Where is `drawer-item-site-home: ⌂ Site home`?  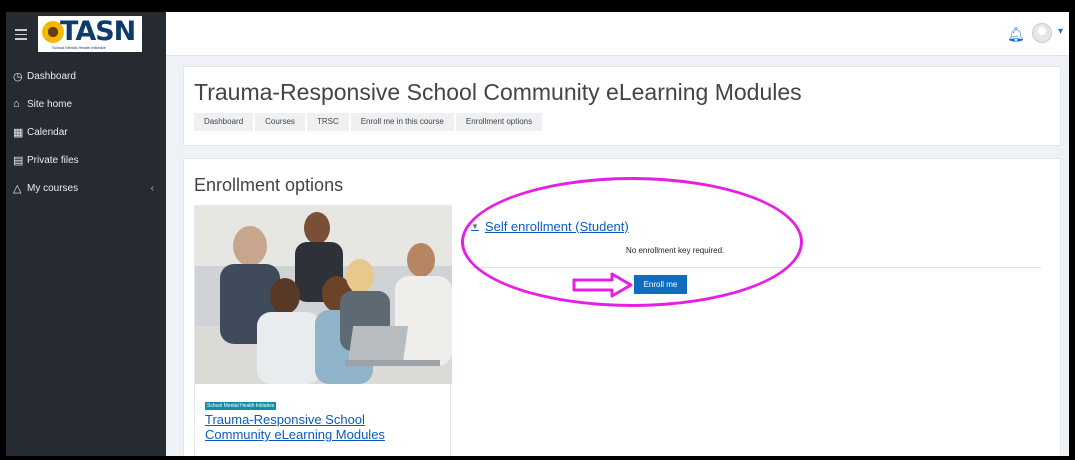 drawer-item-site-home: ⌂ Site home is located at coordinates (86, 104).